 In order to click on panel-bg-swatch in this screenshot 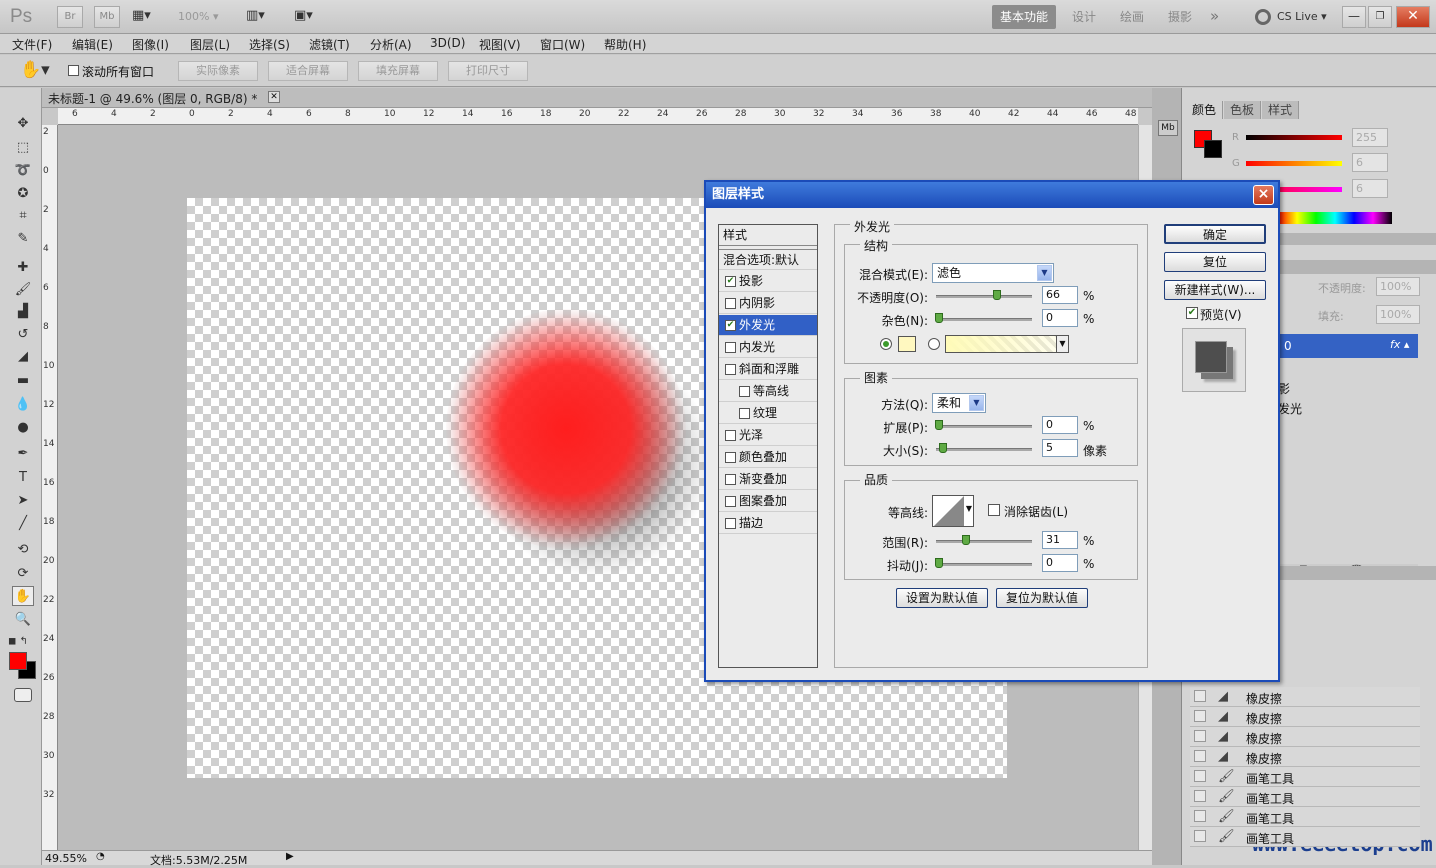, I will do `click(1213, 149)`.